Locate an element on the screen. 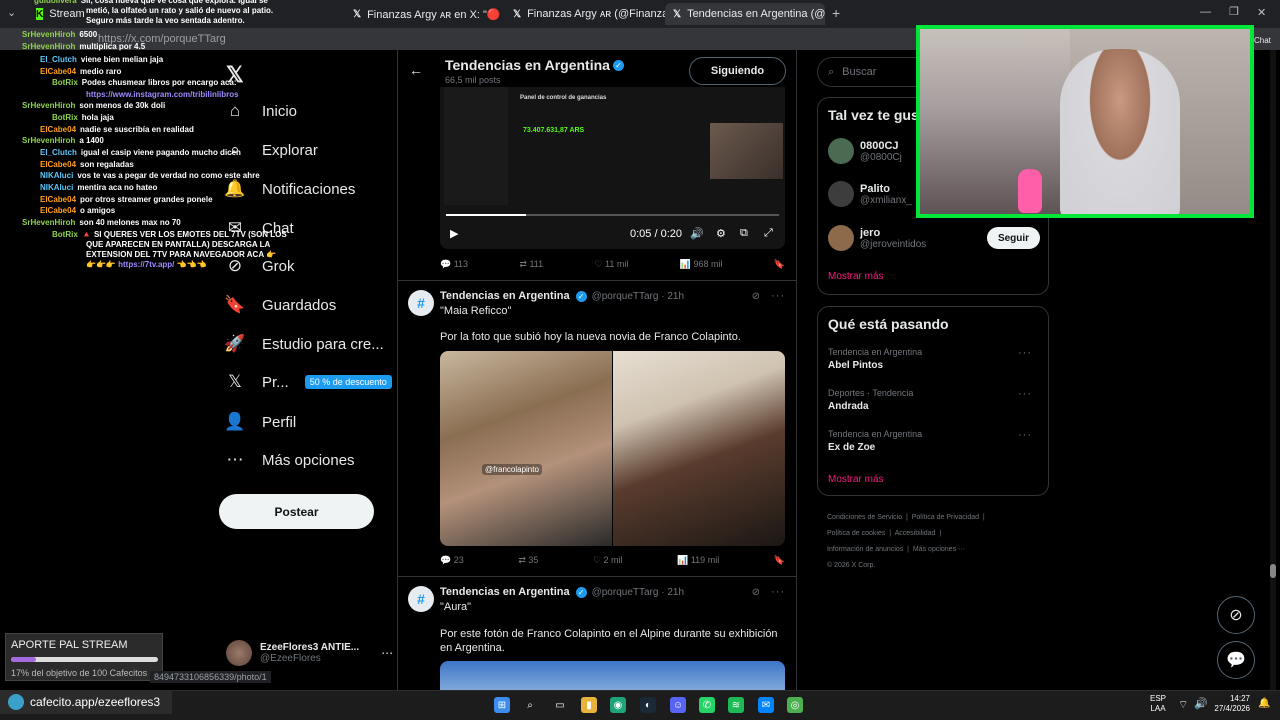  chat-username: BotRix is located at coordinates (65, 82).